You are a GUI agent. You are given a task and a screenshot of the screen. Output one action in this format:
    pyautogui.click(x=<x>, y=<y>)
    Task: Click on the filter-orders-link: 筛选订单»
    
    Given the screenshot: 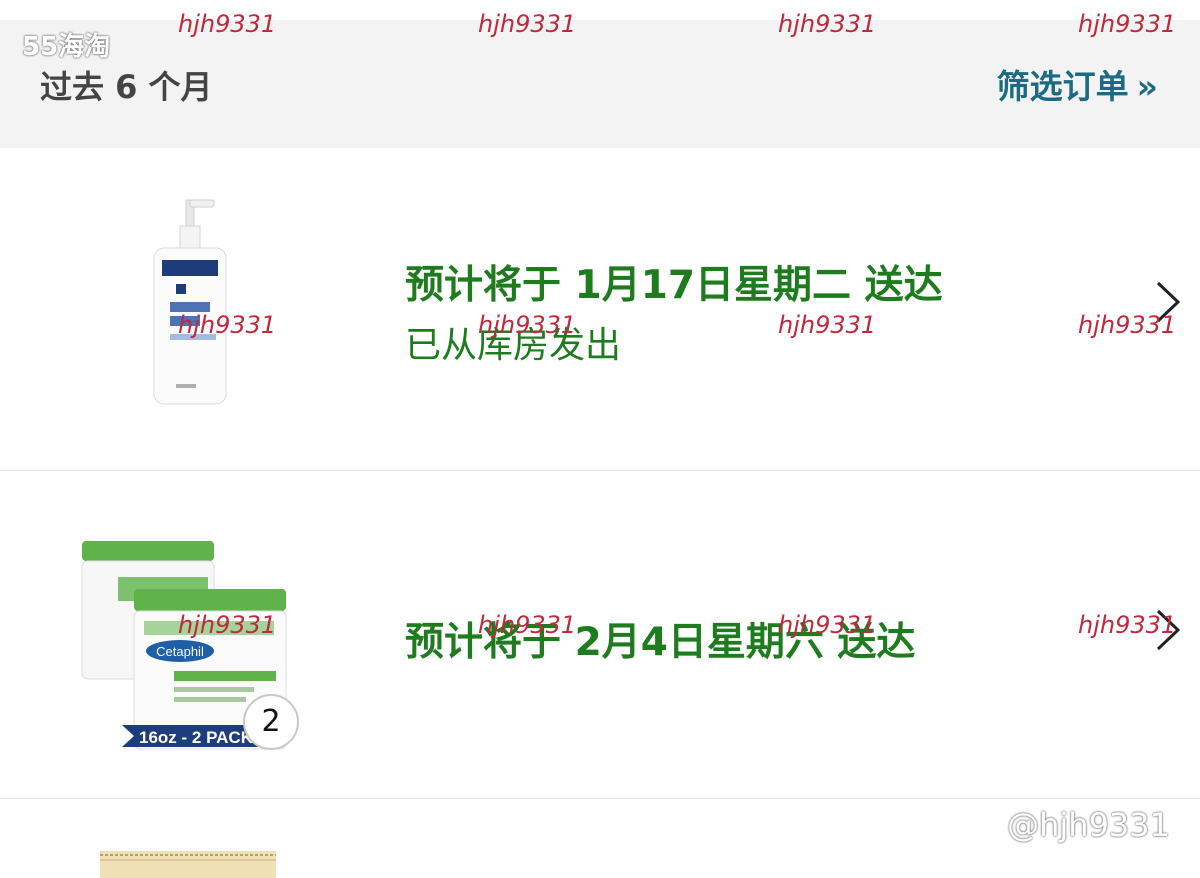 What is the action you would take?
    pyautogui.click(x=1077, y=84)
    